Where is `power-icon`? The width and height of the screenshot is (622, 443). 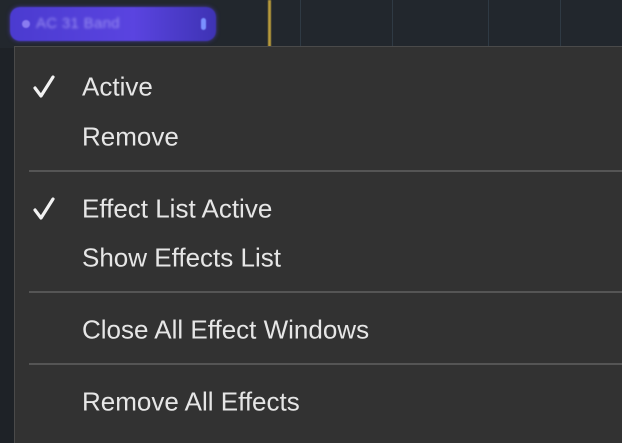 power-icon is located at coordinates (26, 24).